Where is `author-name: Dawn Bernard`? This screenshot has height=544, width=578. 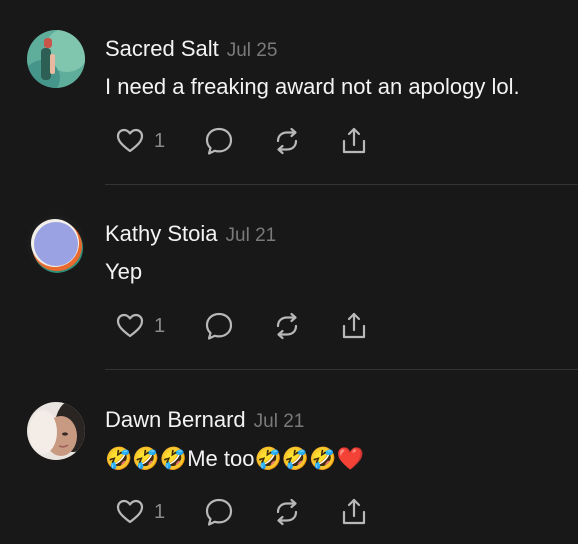 author-name: Dawn Bernard is located at coordinates (175, 419).